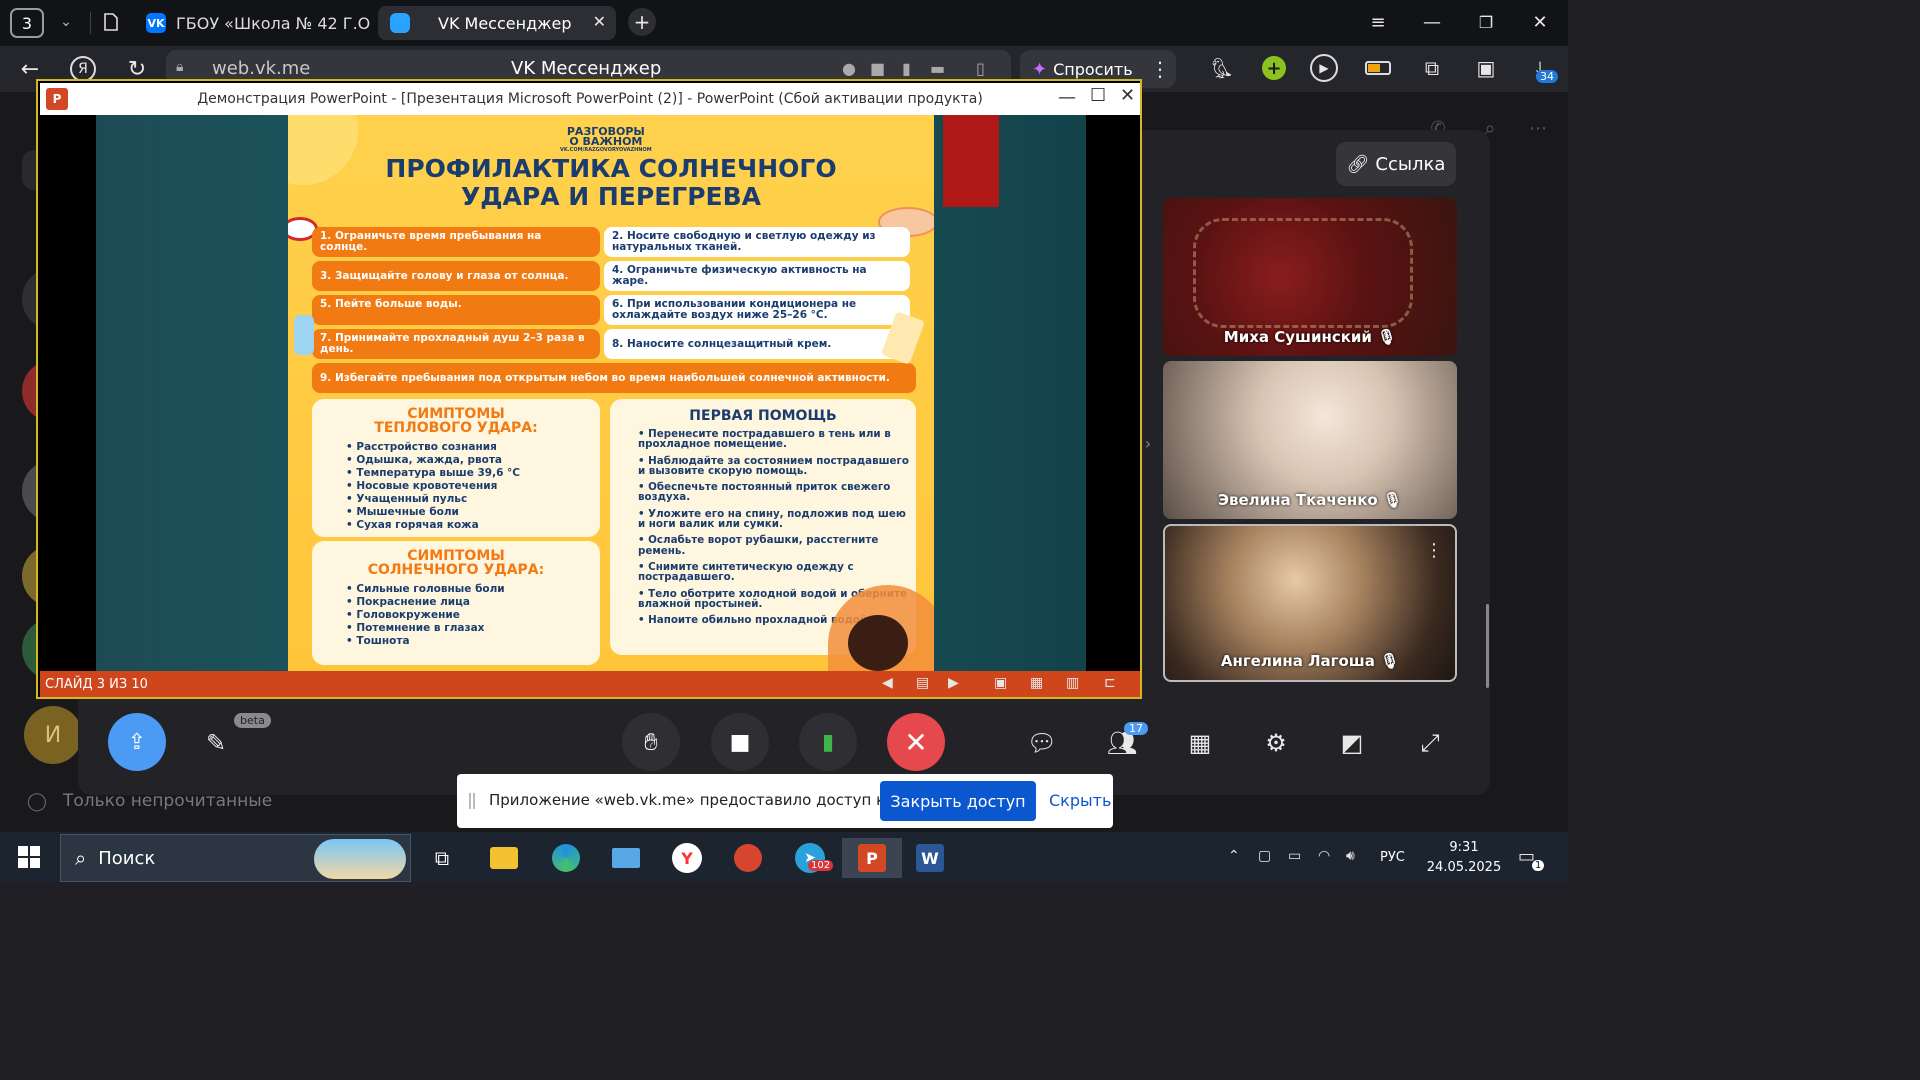  I want to click on slide-decoration, so click(971, 161).